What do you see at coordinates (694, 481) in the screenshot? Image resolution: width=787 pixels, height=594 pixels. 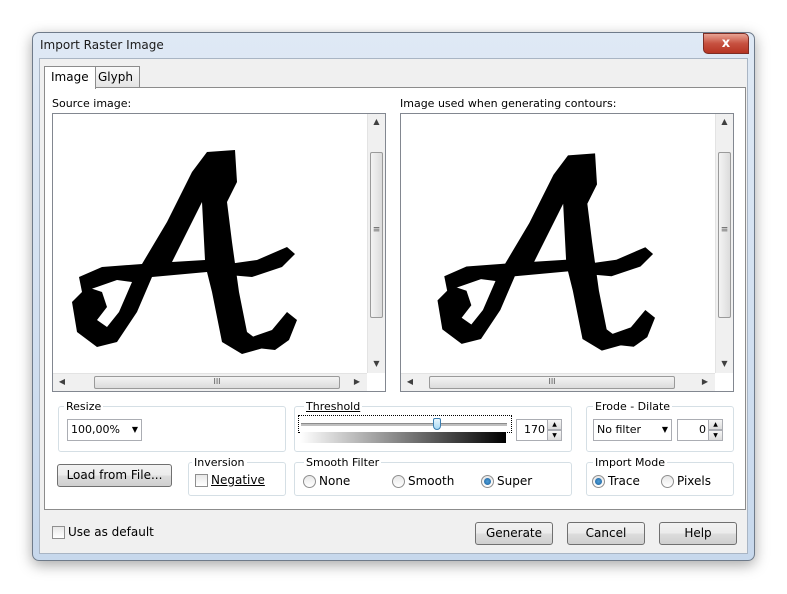 I see `radio-pixels-label: Pixels` at bounding box center [694, 481].